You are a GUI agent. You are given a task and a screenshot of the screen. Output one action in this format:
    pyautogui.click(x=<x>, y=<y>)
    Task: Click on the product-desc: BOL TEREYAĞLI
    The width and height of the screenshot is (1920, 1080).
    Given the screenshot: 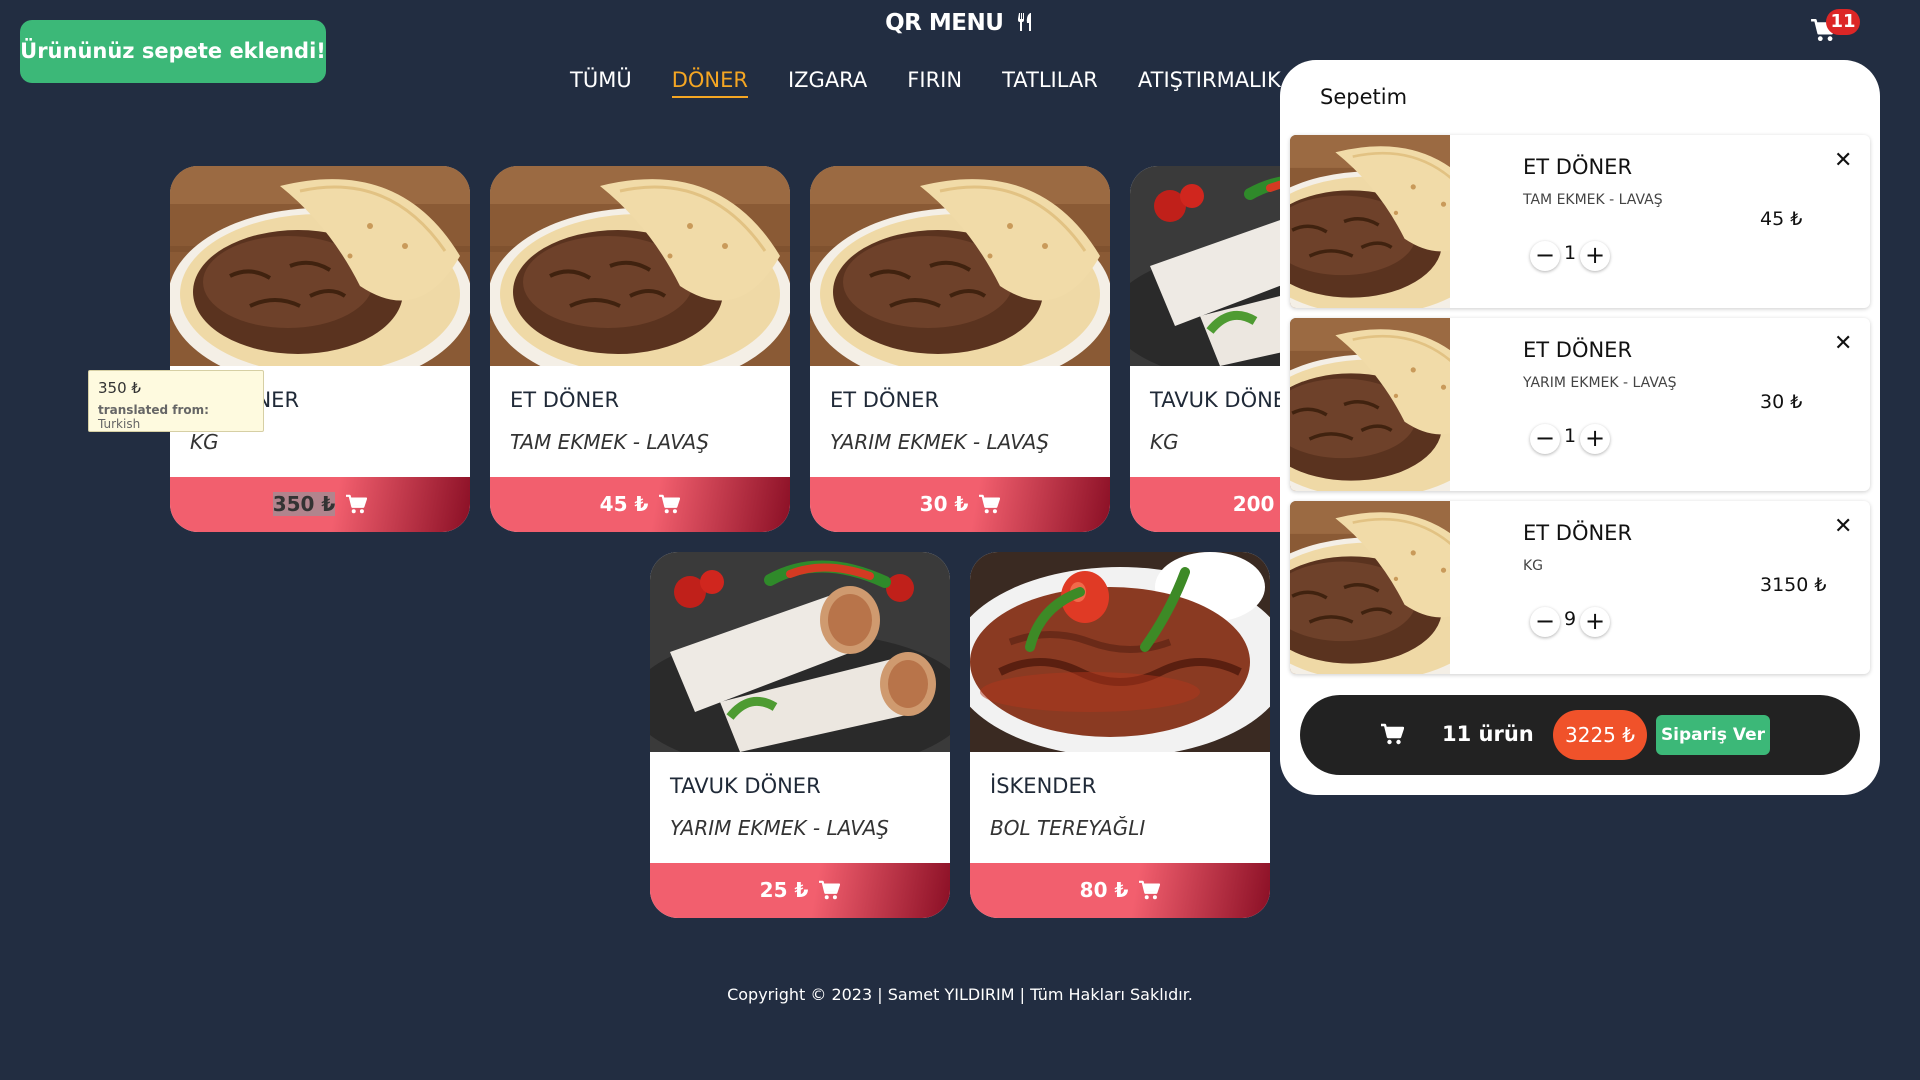 What is the action you would take?
    pyautogui.click(x=1068, y=828)
    